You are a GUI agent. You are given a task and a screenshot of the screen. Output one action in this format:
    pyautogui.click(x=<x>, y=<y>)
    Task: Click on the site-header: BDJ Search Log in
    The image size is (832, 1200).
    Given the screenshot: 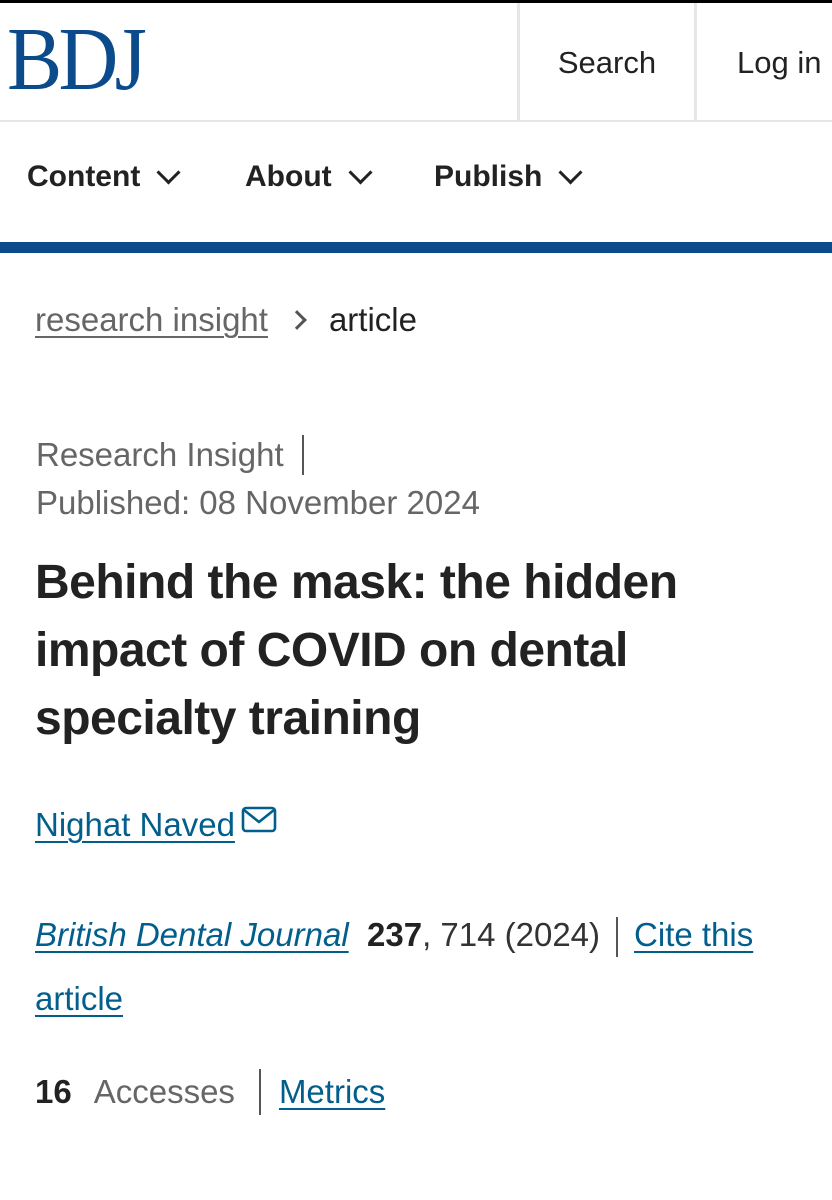 What is the action you would take?
    pyautogui.click(x=416, y=61)
    